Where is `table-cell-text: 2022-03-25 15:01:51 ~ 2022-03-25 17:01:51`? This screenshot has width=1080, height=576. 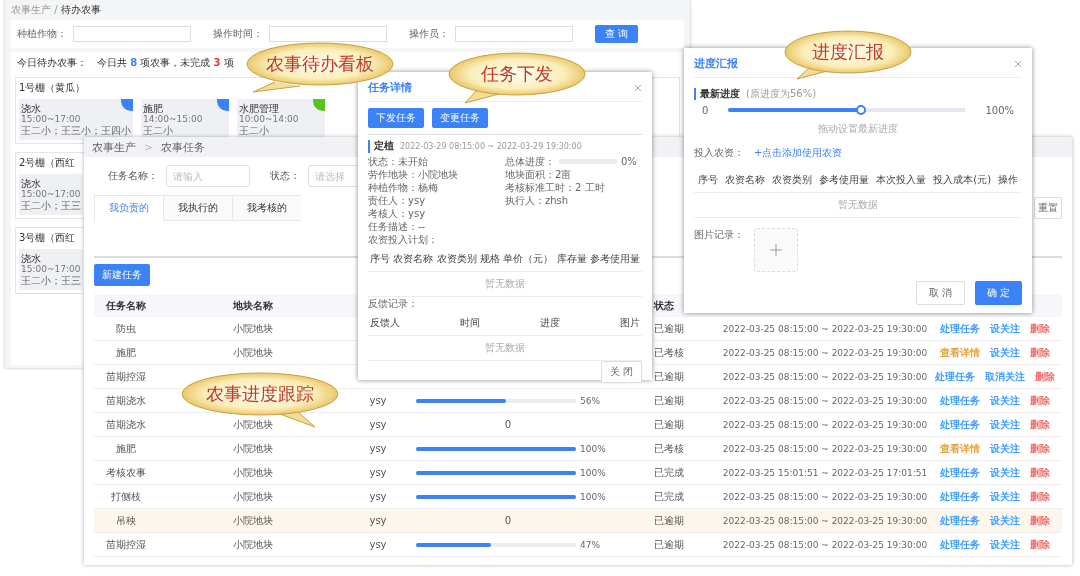 table-cell-text: 2022-03-25 15:01:51 ~ 2022-03-25 17:01:51 is located at coordinates (825, 473).